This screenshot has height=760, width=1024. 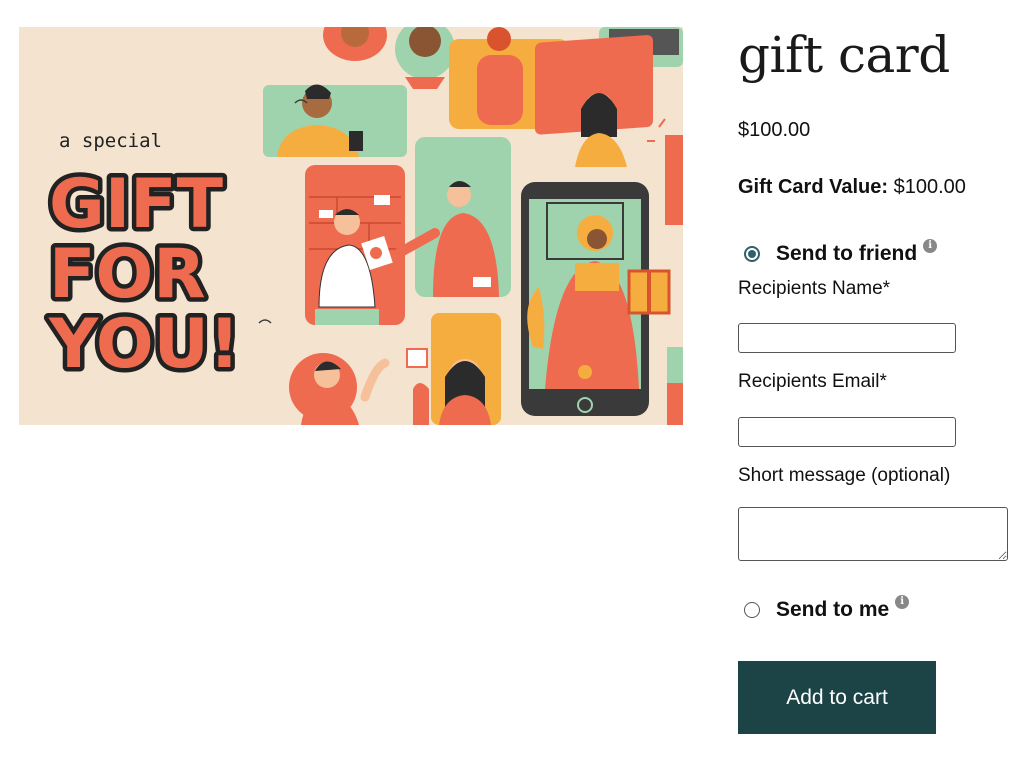 What do you see at coordinates (846, 254) in the screenshot?
I see `send-to-friend-label: Send to friend` at bounding box center [846, 254].